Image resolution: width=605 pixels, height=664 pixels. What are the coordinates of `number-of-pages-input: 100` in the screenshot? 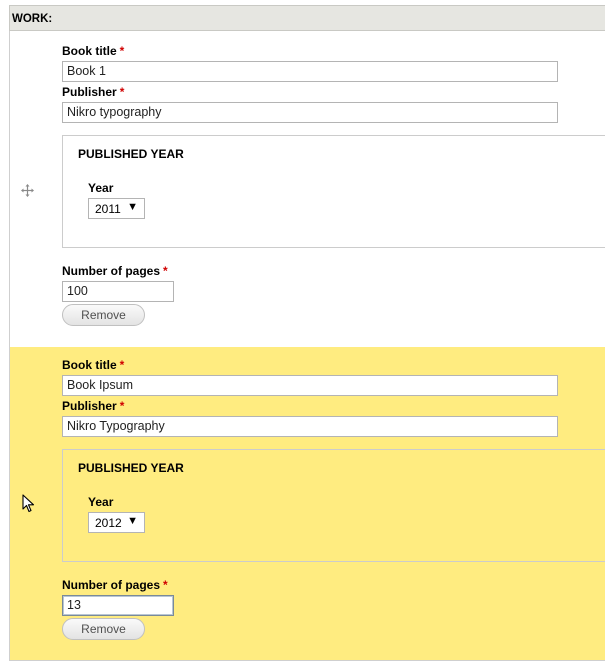 It's located at (118, 291).